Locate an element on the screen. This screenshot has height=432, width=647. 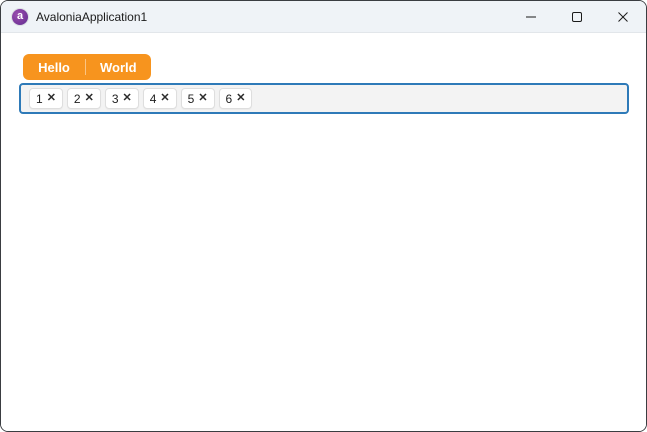
tag-chip-label: 2 is located at coordinates (77, 98).